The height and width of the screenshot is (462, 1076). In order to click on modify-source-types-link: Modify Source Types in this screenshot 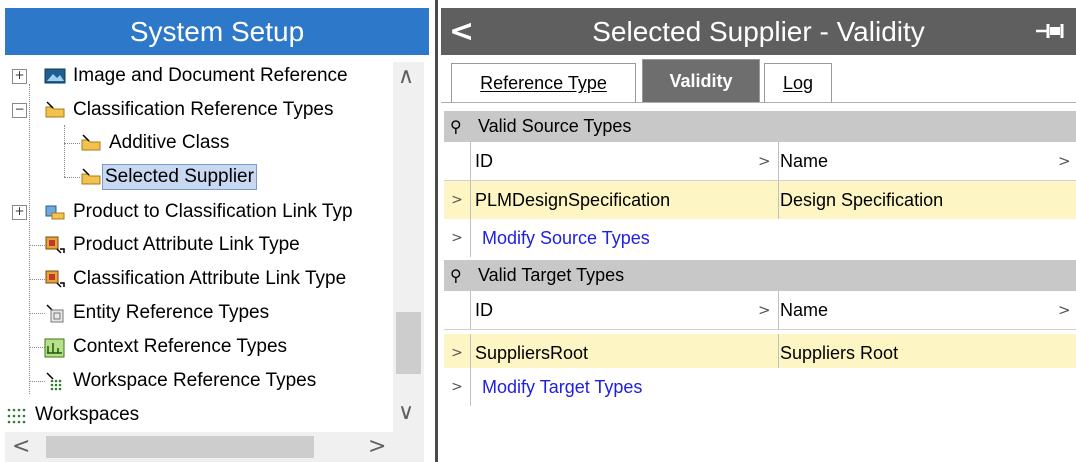, I will do `click(642, 238)`.